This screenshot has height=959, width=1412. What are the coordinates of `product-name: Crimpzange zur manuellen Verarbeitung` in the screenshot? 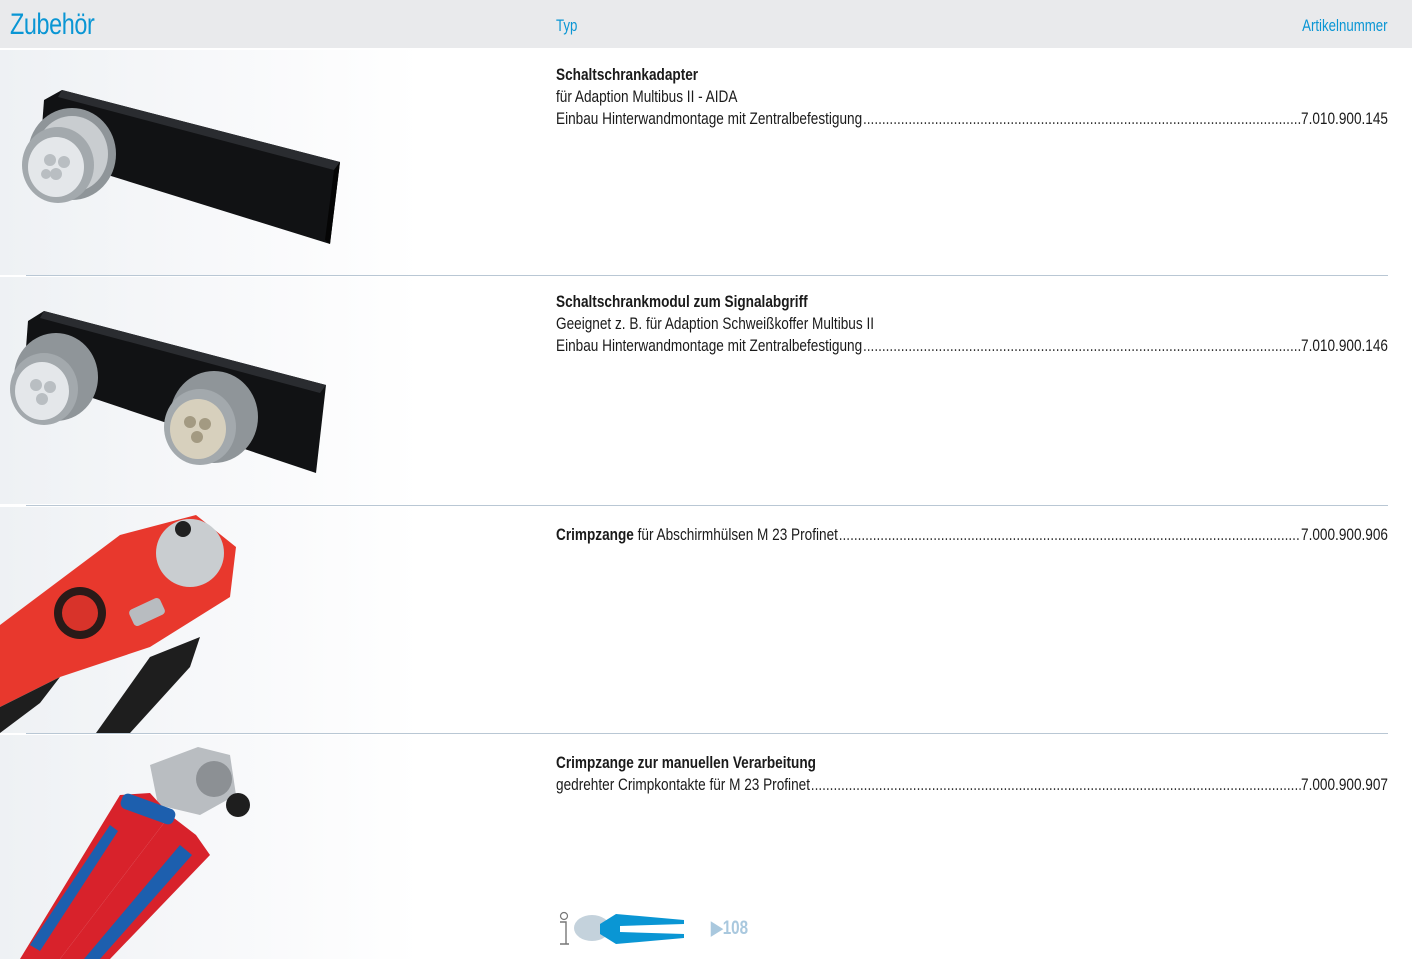 It's located at (686, 762).